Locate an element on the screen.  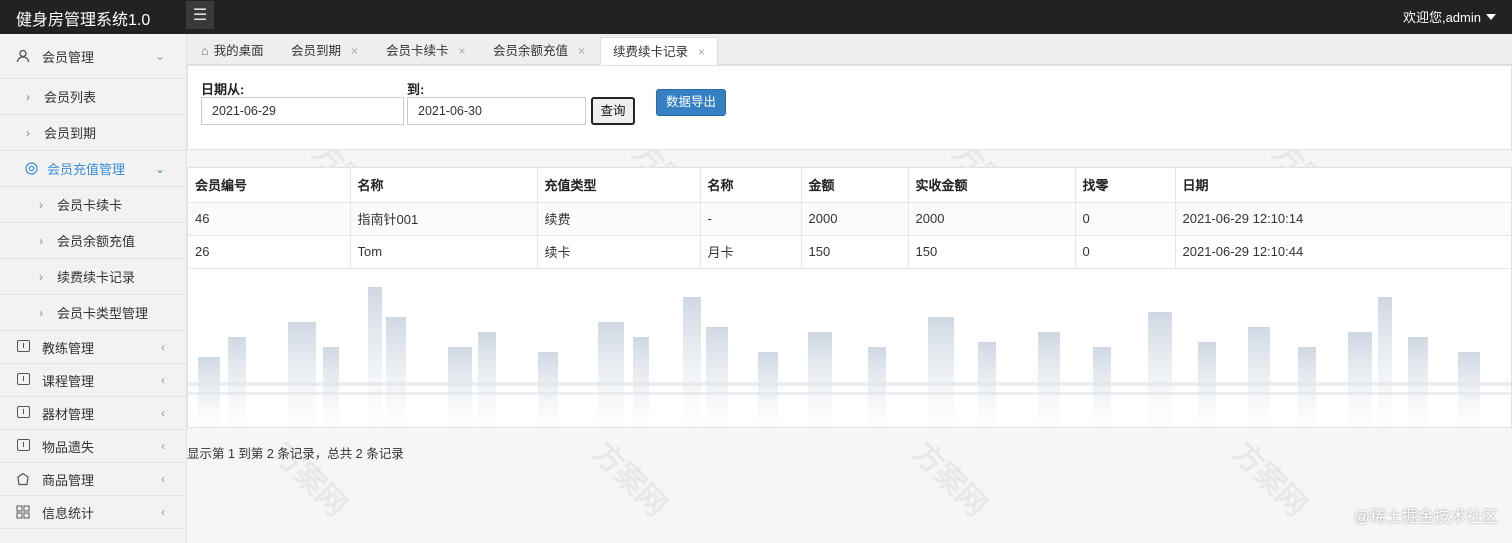
sidebar-item-renewal-records: › 续费续卡记录 is located at coordinates (93, 277).